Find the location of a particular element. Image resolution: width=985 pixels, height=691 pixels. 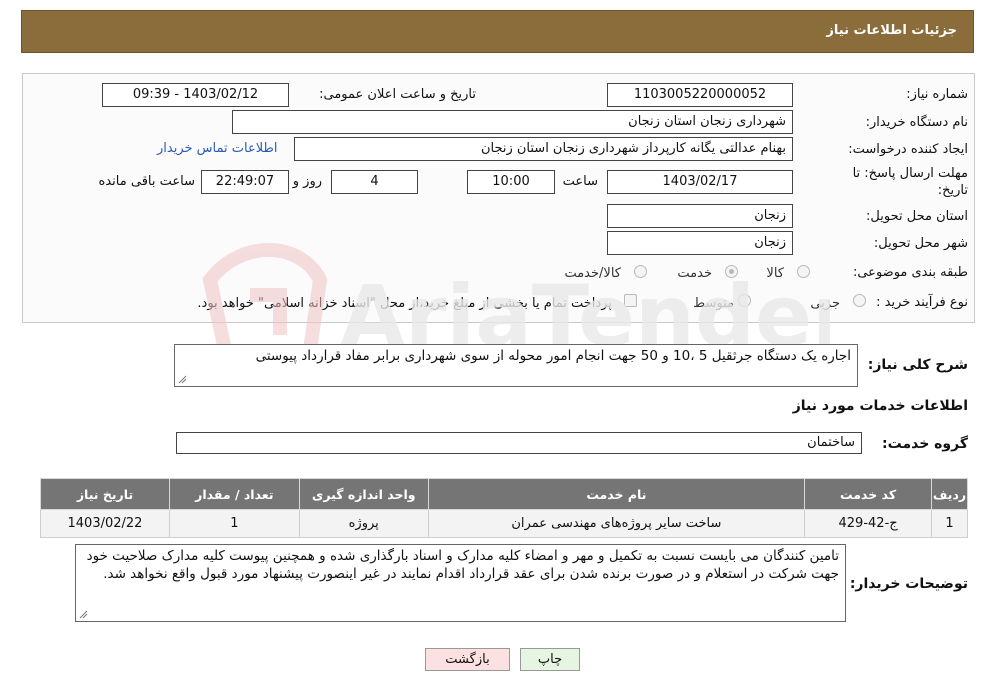

category-option-service: خدمت is located at coordinates (694, 273).